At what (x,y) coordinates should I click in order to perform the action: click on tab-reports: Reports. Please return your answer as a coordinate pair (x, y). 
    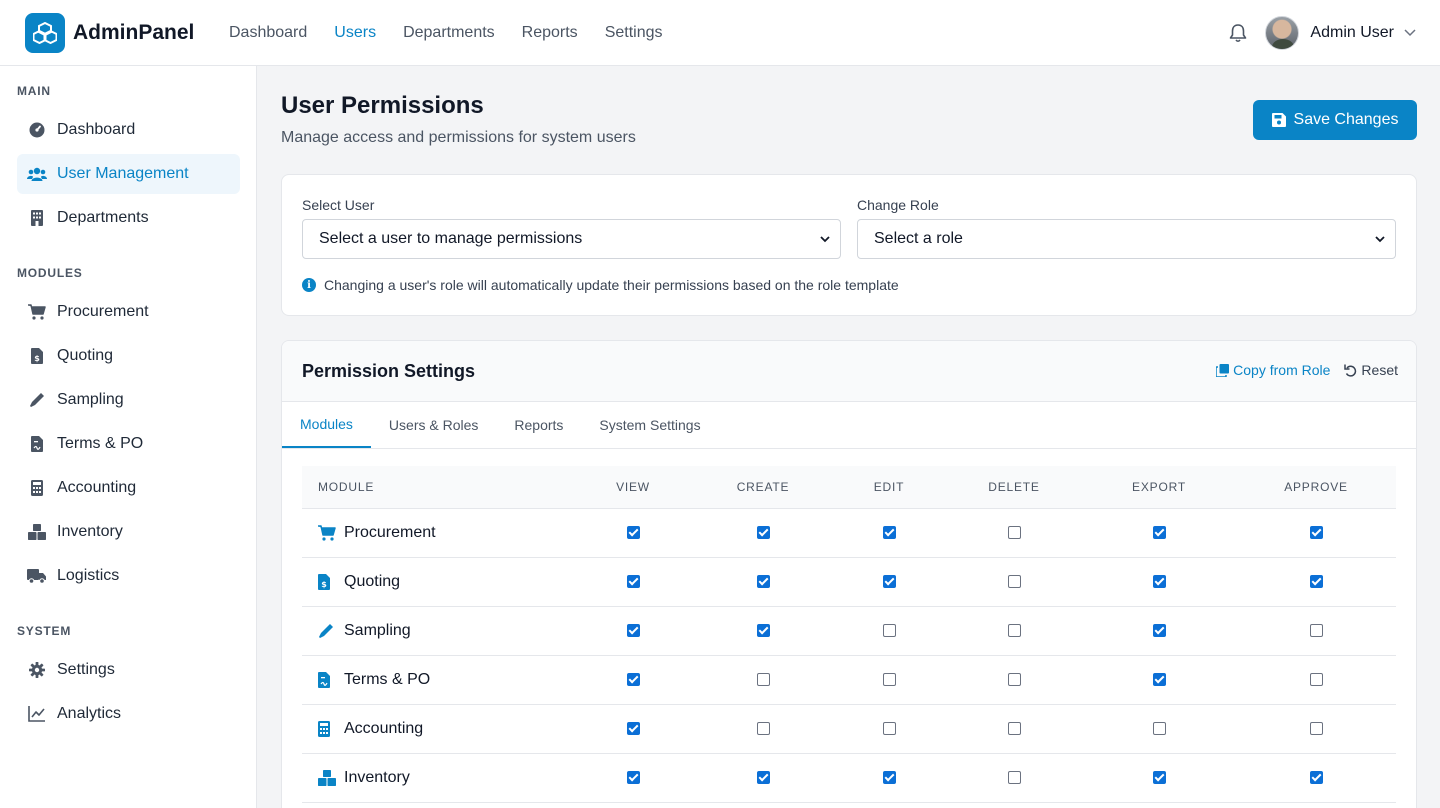
    Looking at the image, I should click on (538, 425).